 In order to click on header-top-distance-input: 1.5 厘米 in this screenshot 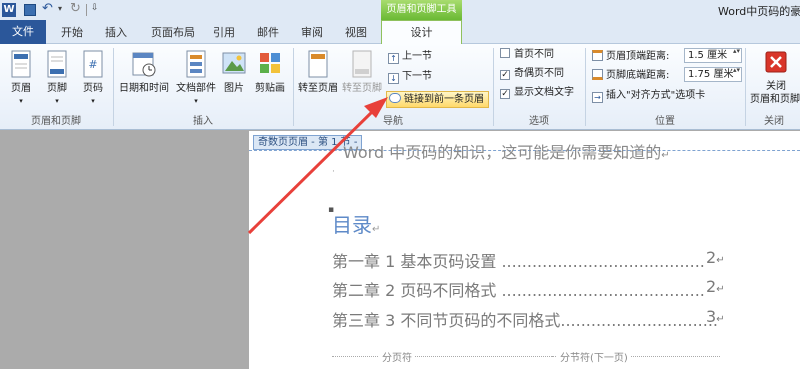, I will do `click(713, 55)`.